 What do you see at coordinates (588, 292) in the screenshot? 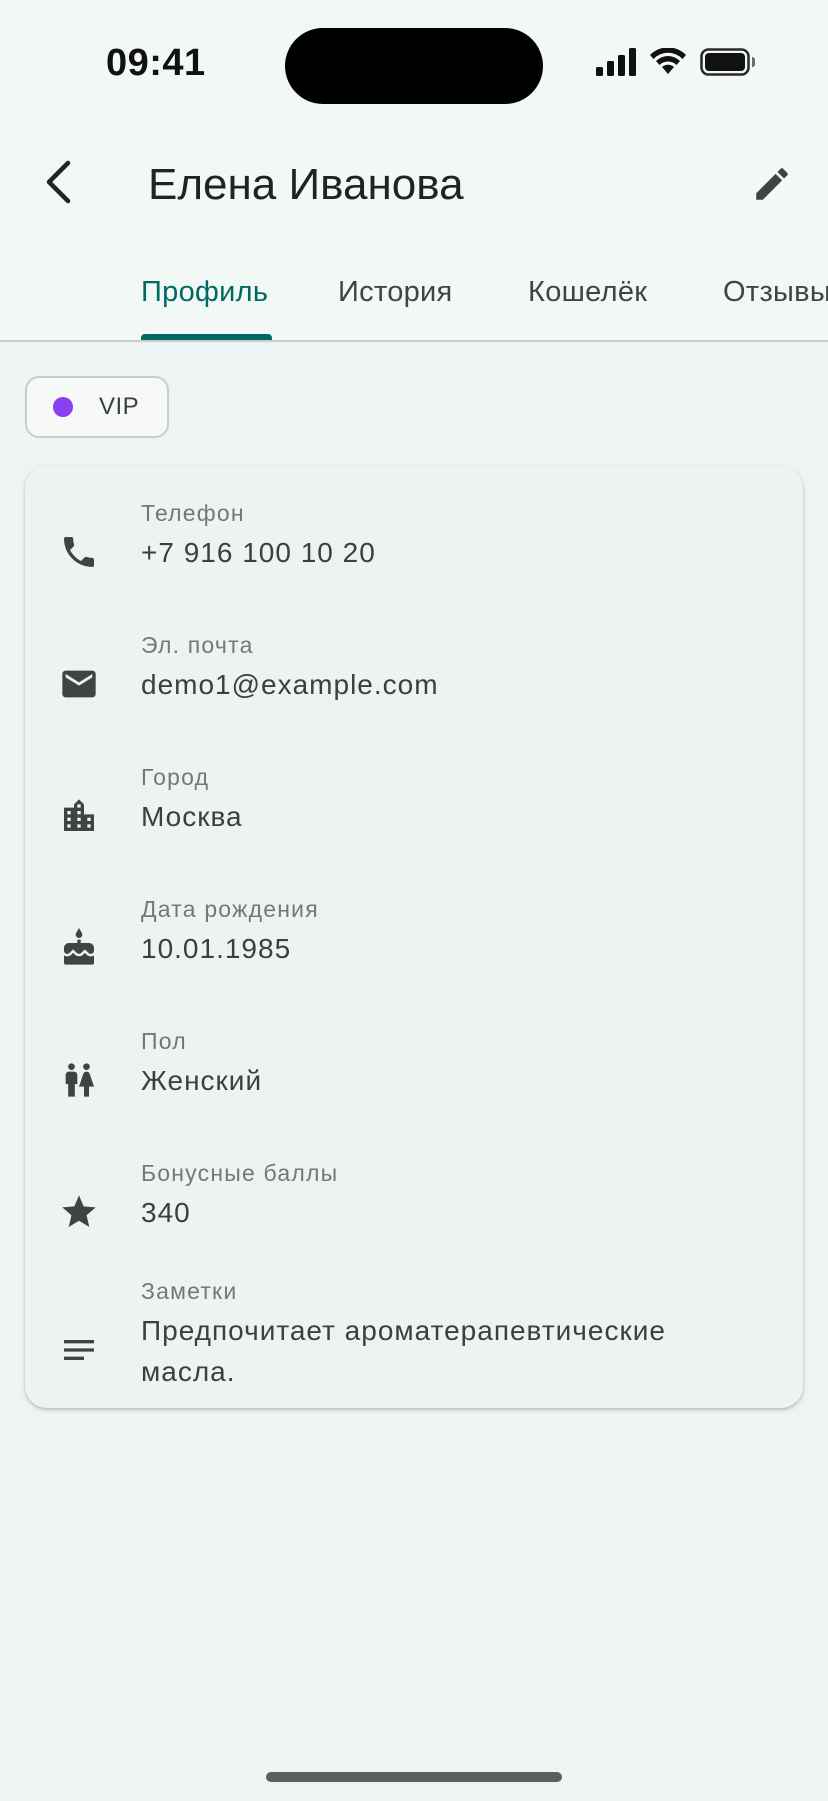
I see `tab-label: Кошелёк` at bounding box center [588, 292].